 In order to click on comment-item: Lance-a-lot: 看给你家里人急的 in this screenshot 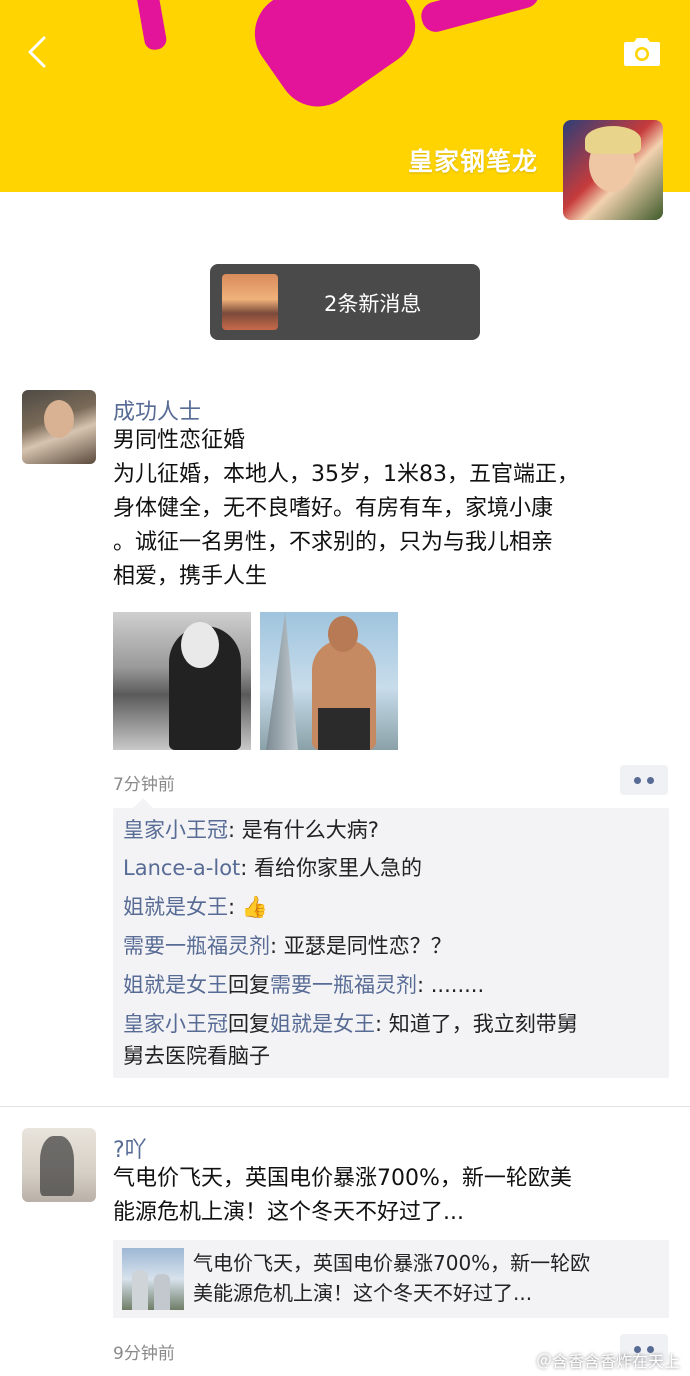, I will do `click(391, 868)`.